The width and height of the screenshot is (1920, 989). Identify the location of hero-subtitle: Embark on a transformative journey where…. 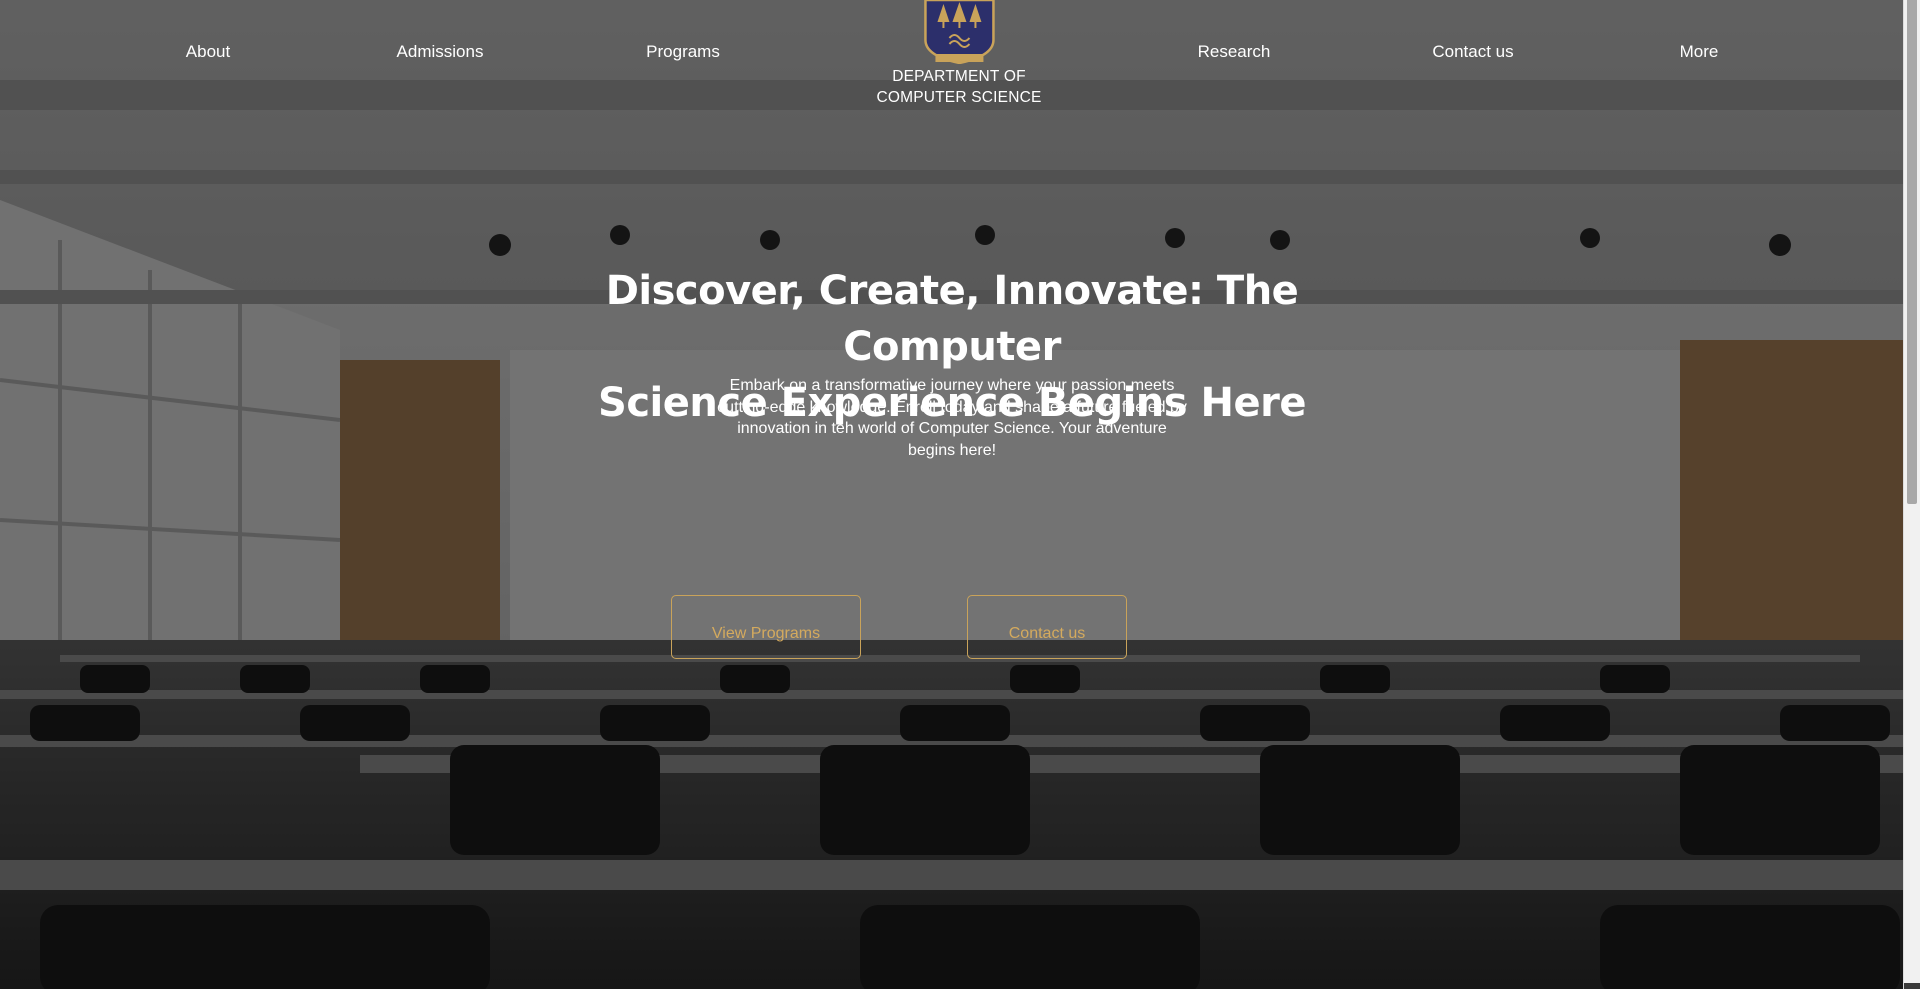
(952, 418).